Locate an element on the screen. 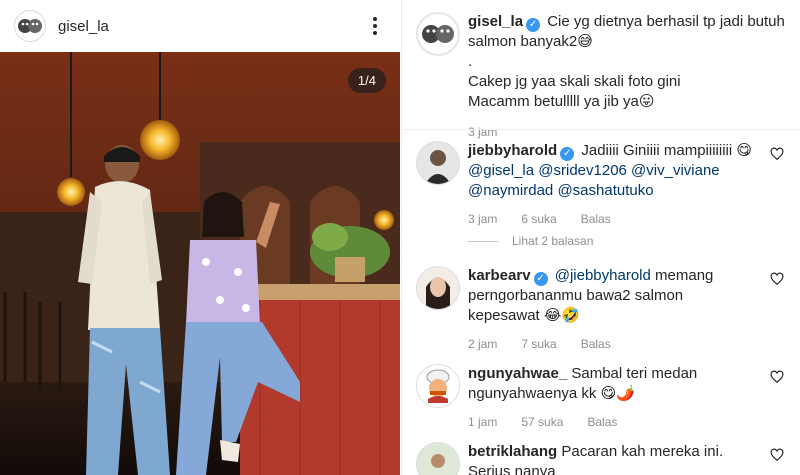  comment-time: 3 jam is located at coordinates (482, 219).